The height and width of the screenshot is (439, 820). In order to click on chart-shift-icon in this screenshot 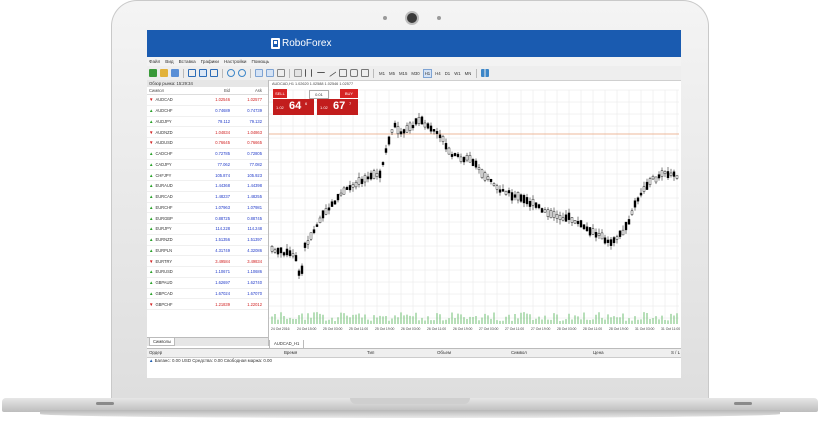, I will do `click(270, 73)`.